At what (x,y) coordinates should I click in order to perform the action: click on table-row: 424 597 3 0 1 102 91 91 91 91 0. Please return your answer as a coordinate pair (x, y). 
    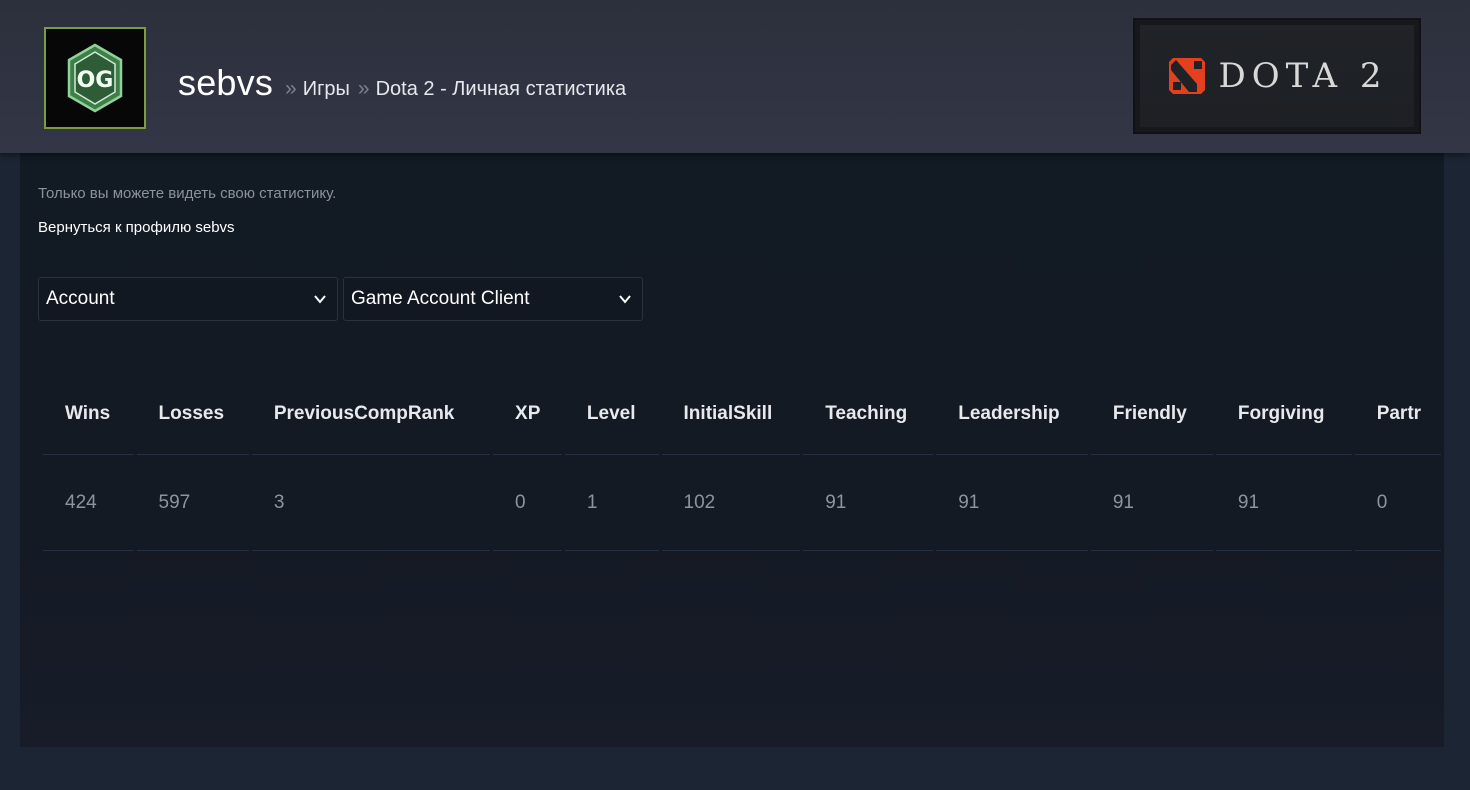
    Looking at the image, I should click on (742, 503).